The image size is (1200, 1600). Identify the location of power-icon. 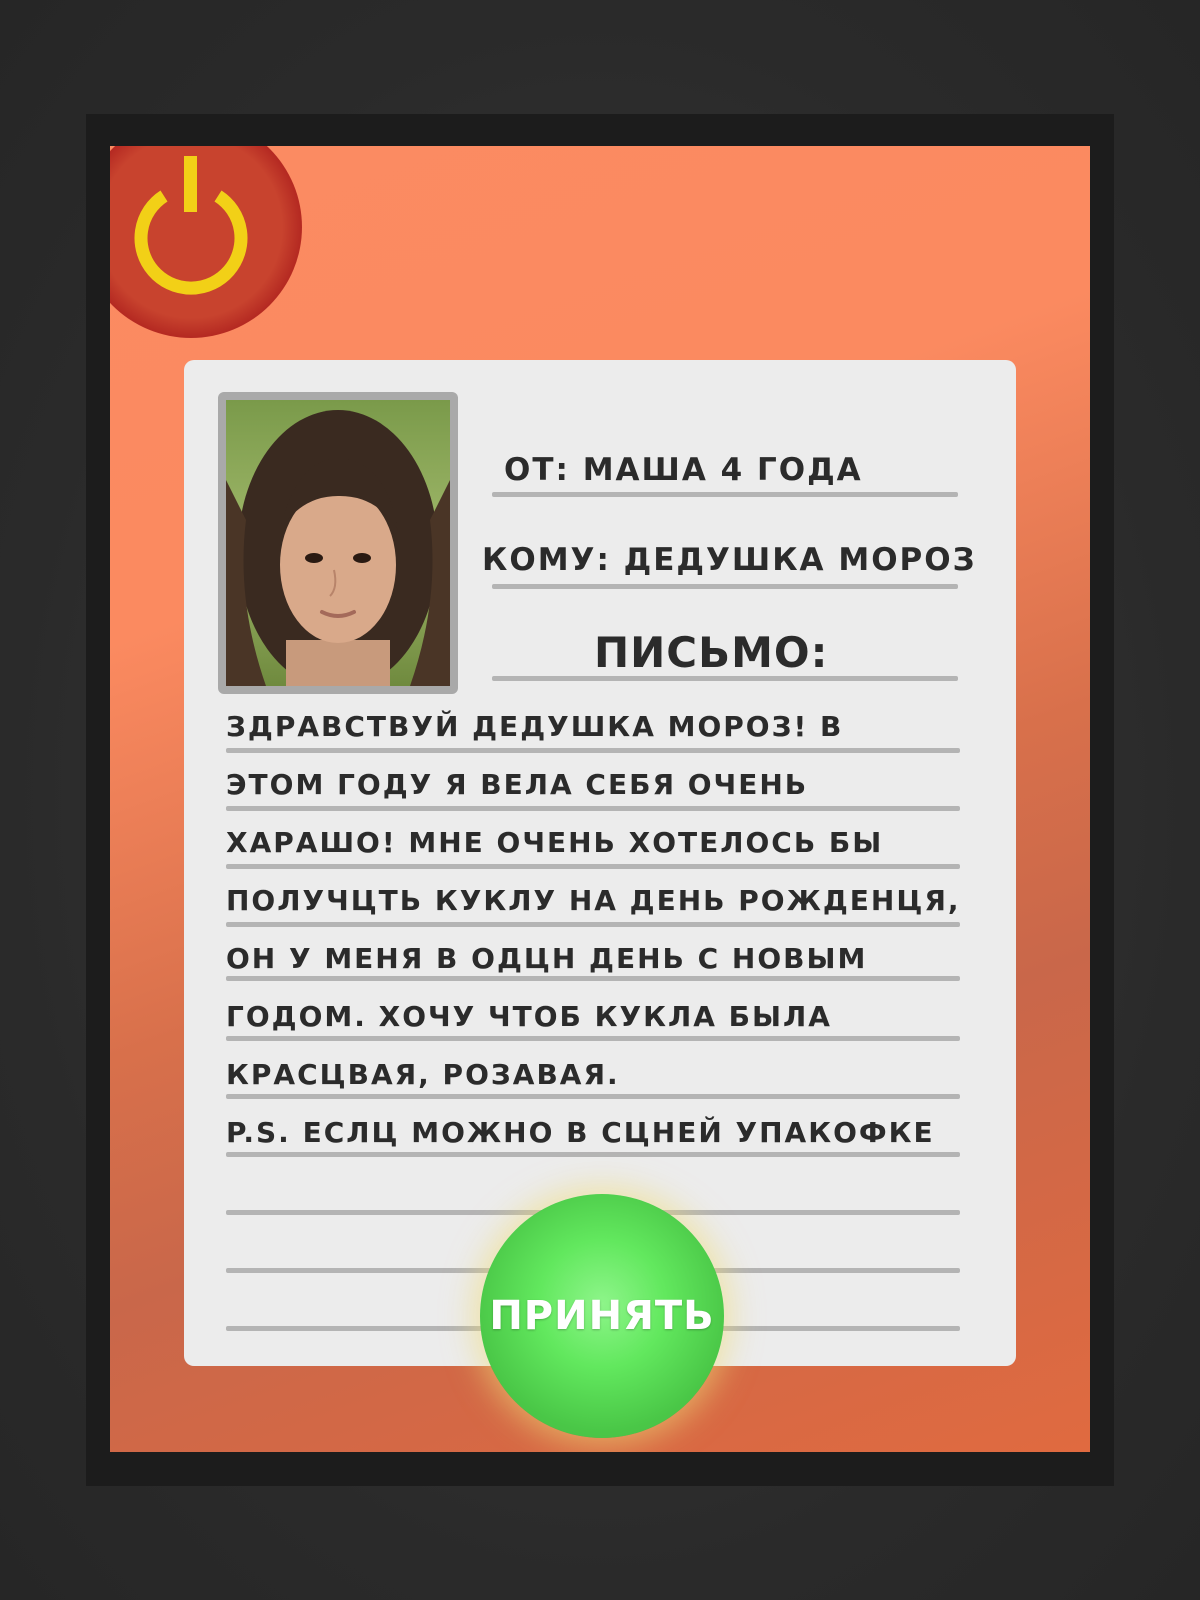
(191, 225).